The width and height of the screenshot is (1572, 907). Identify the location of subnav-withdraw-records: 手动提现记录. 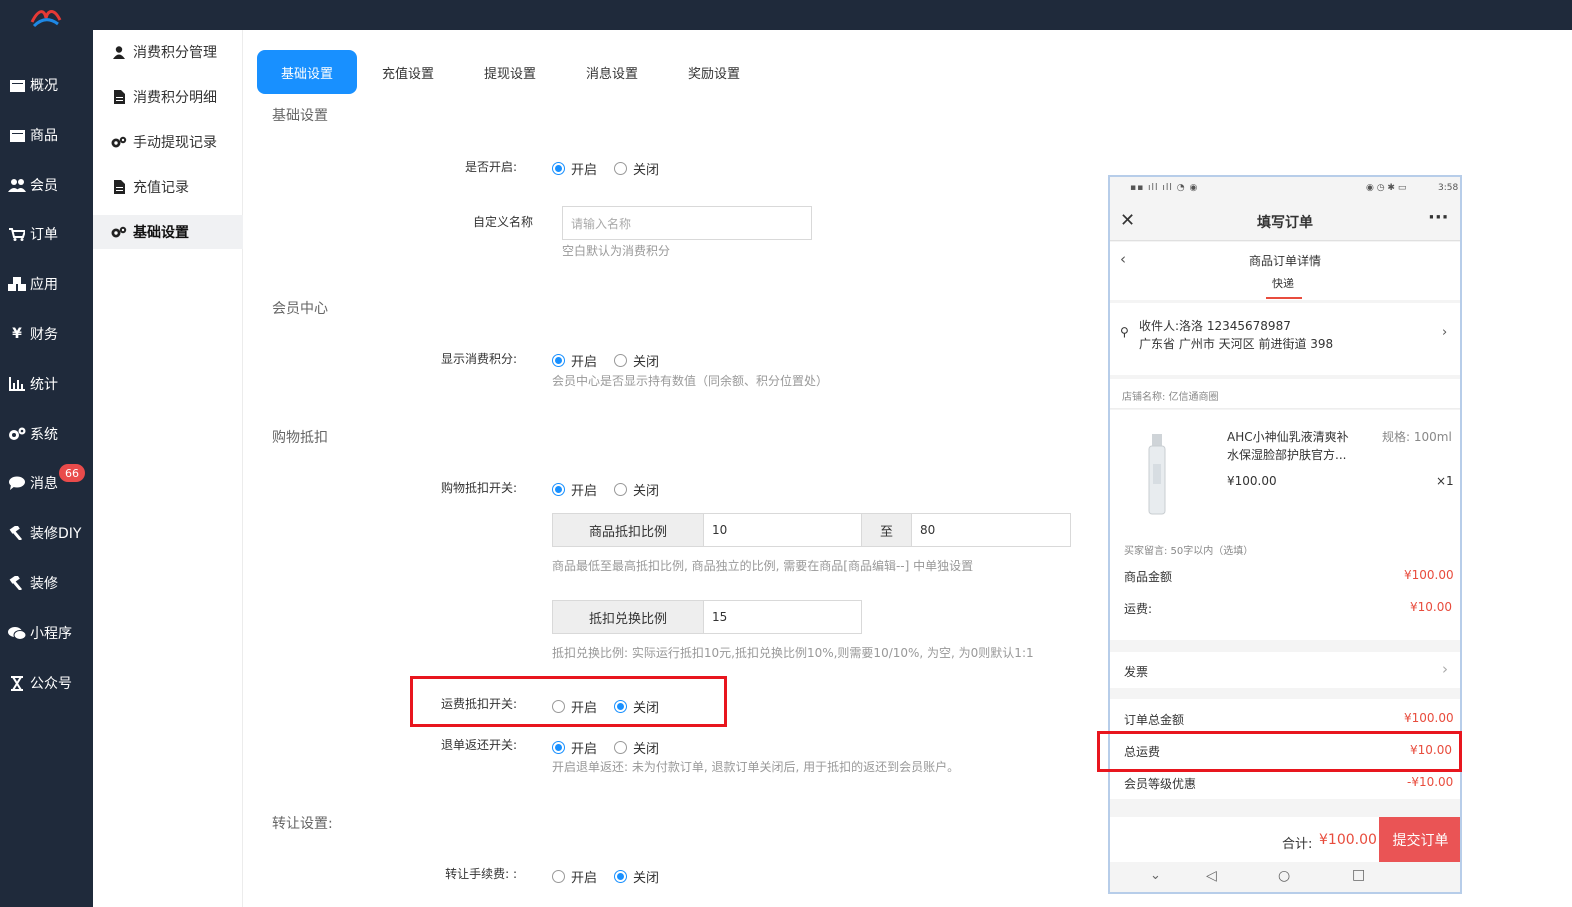
(168, 142).